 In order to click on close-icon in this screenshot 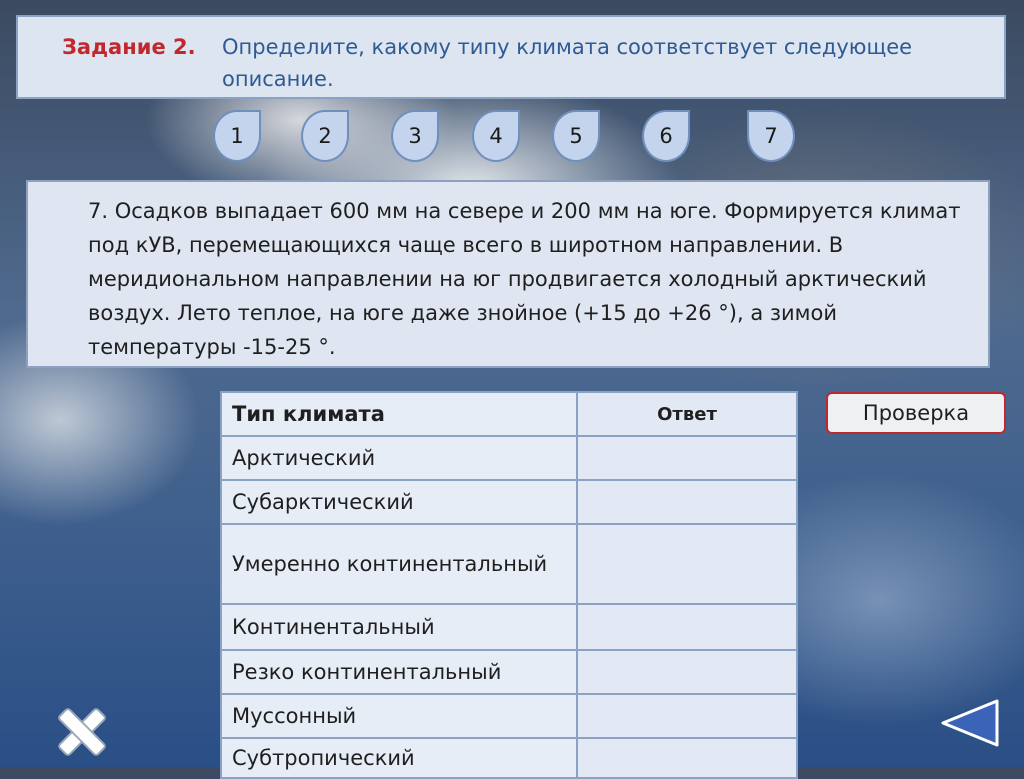, I will do `click(82, 732)`.